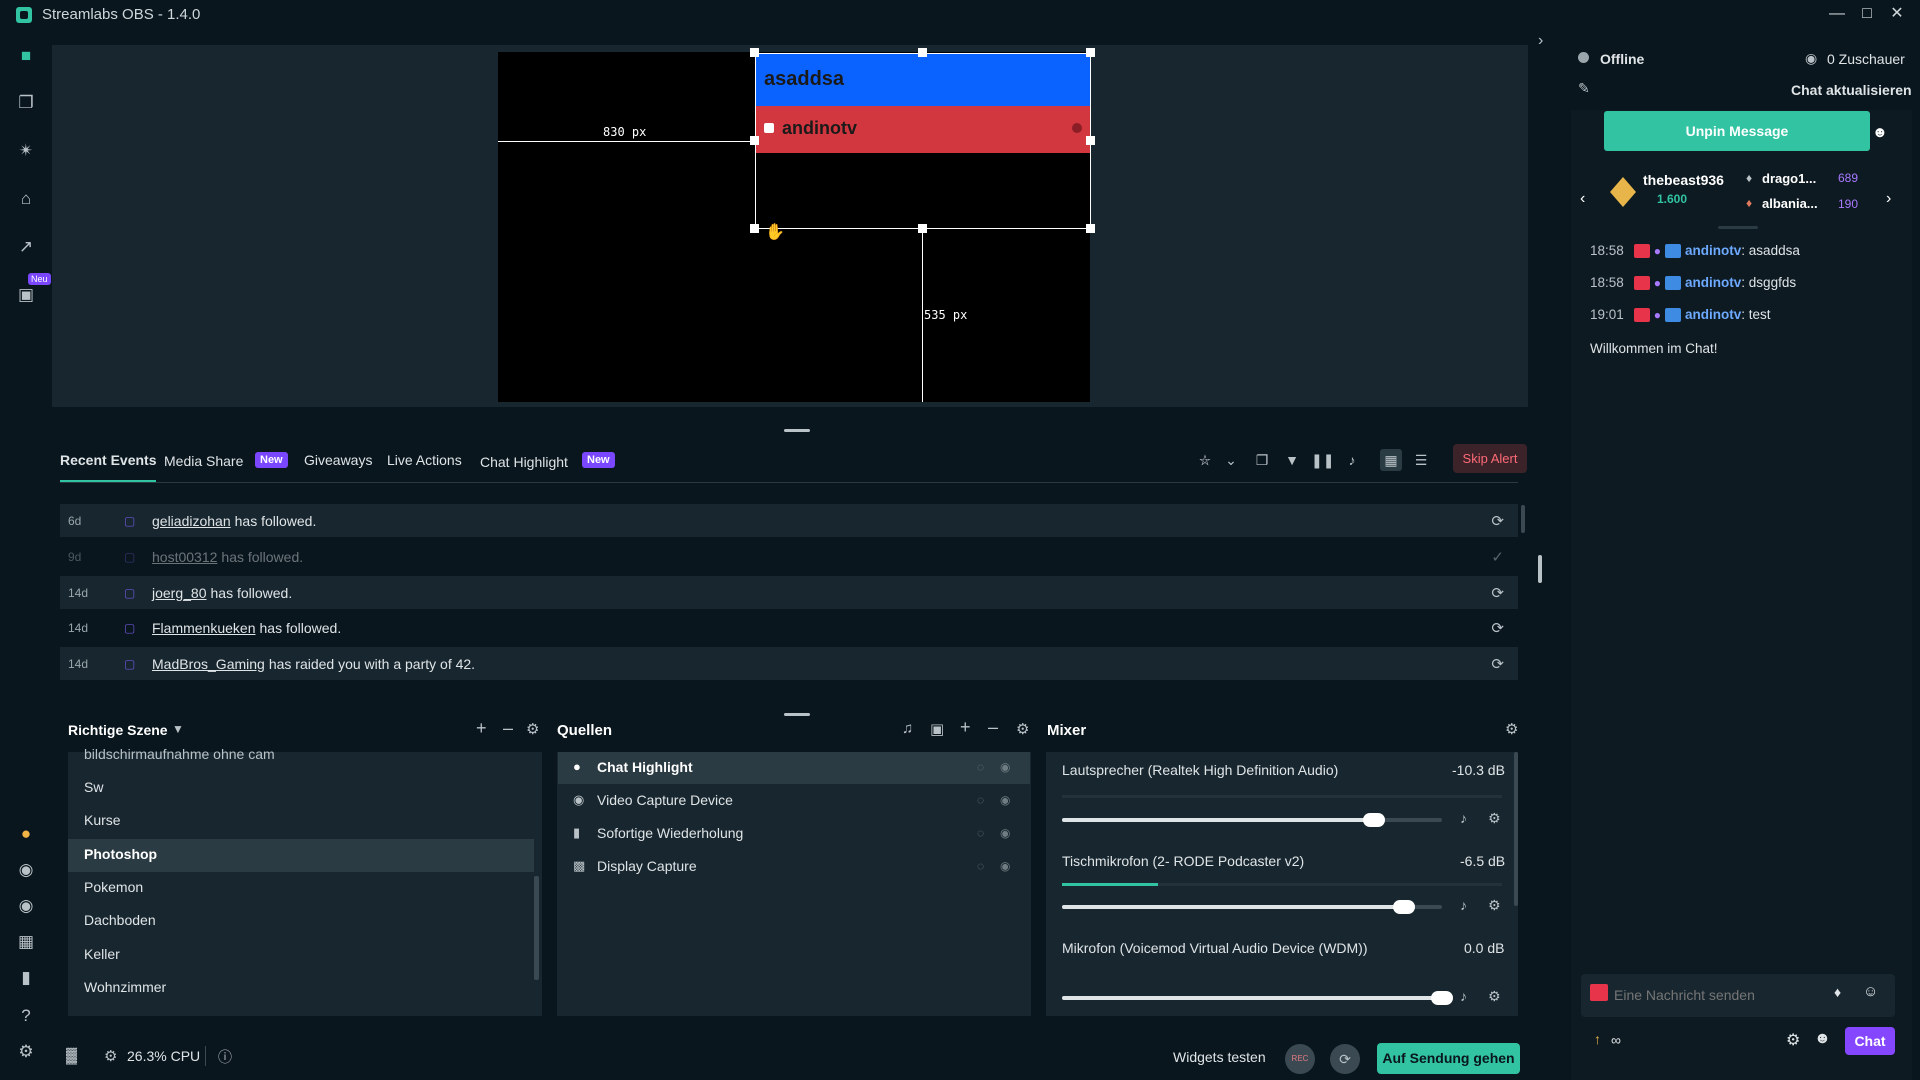 The width and height of the screenshot is (1920, 1080). I want to click on widgets-test-button: Widgets testen, so click(1219, 1057).